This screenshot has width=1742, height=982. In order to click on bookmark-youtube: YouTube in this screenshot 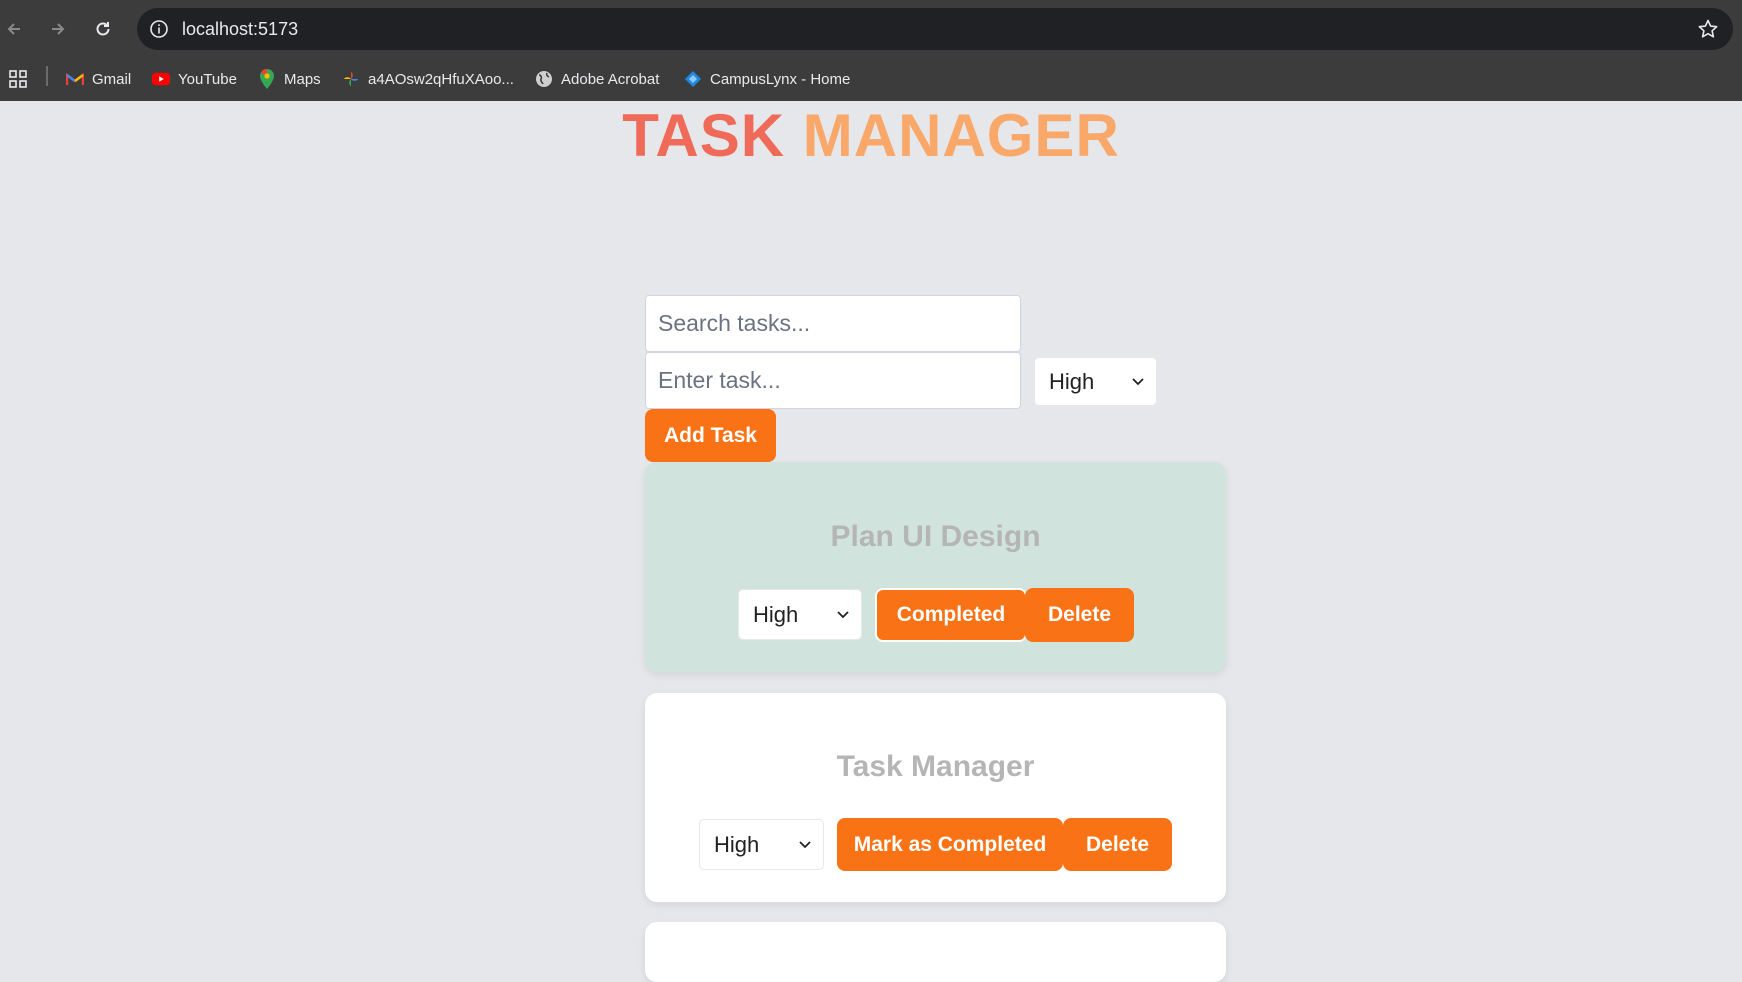, I will do `click(194, 79)`.